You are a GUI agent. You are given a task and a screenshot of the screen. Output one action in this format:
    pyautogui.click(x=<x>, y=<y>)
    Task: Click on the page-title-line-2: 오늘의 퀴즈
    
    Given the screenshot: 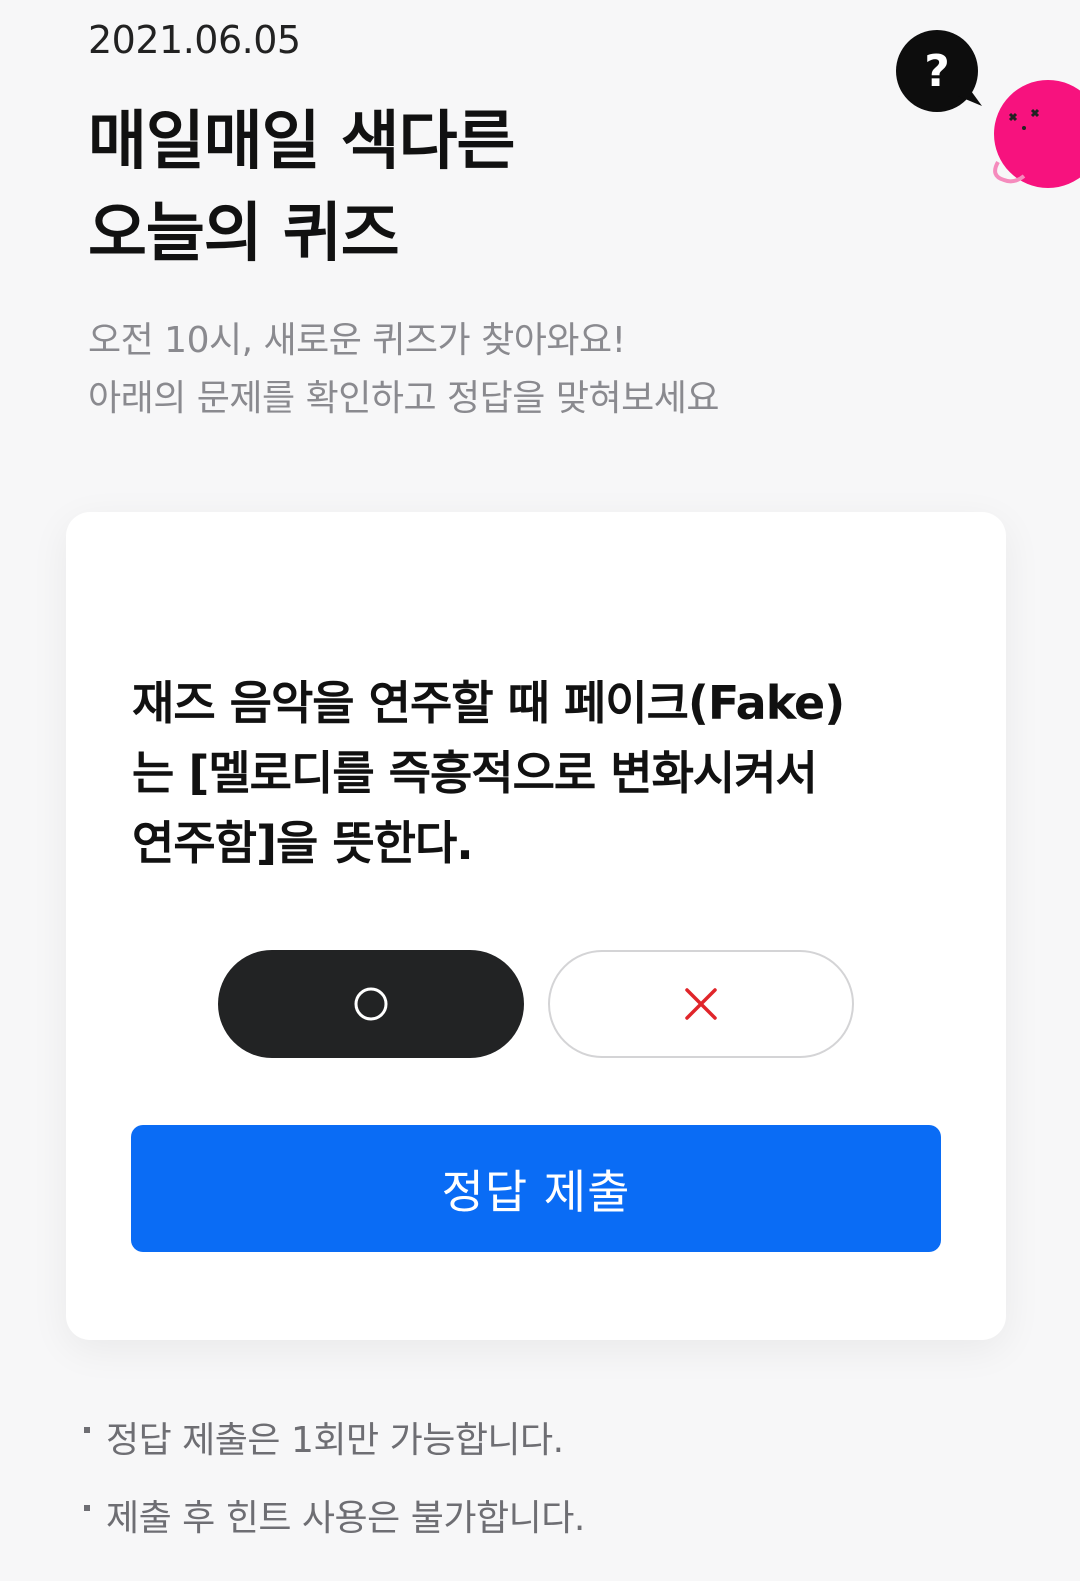 What is the action you would take?
    pyautogui.click(x=244, y=234)
    